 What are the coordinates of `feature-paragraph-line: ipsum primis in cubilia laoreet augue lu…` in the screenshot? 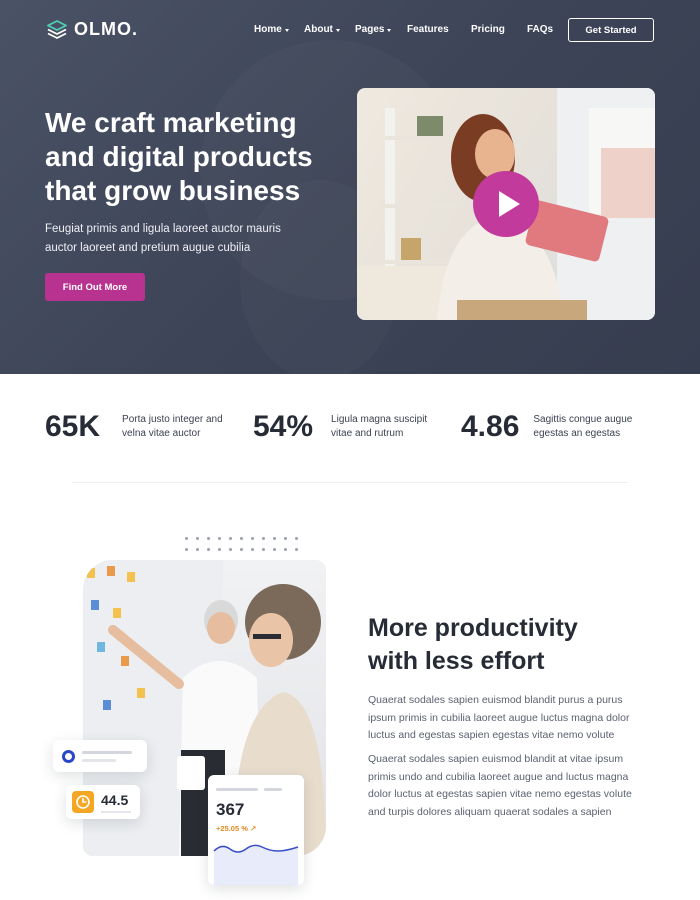 It's located at (499, 717).